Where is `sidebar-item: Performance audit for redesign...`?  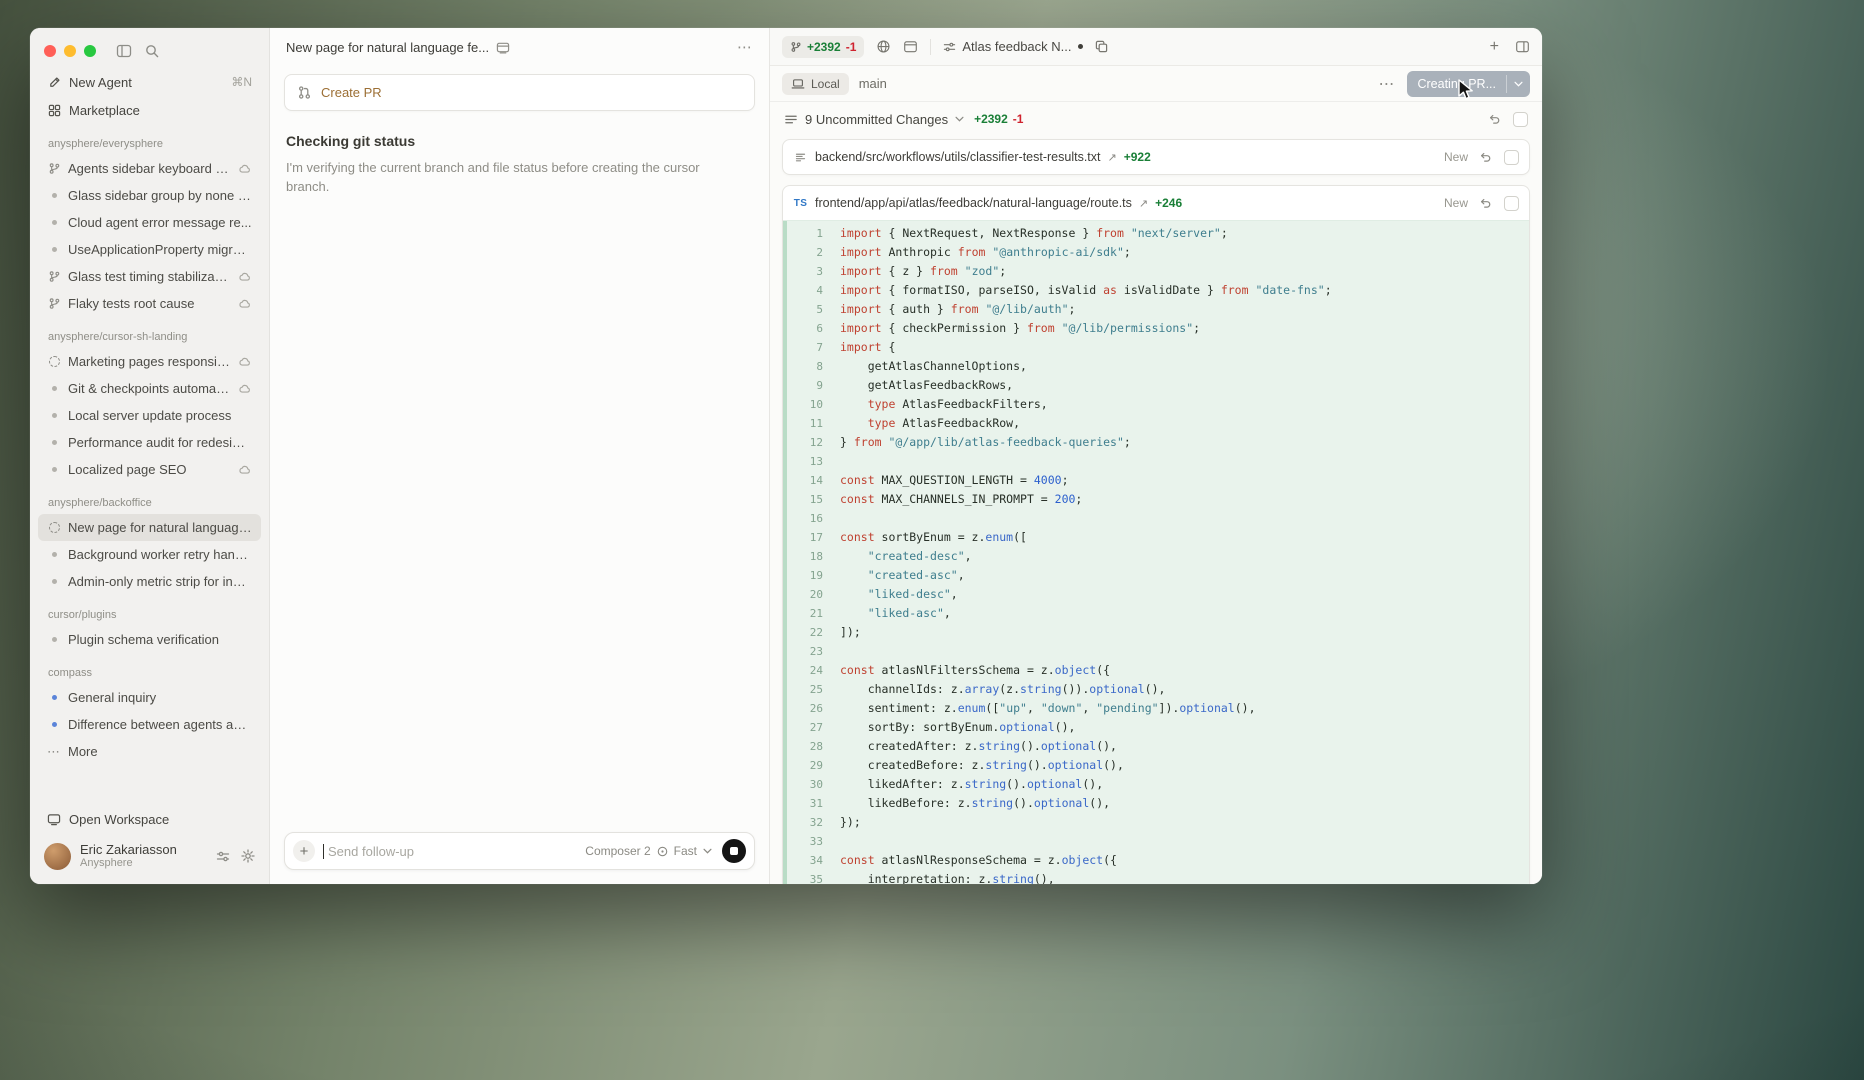
sidebar-item: Performance audit for redesign... is located at coordinates (149, 442).